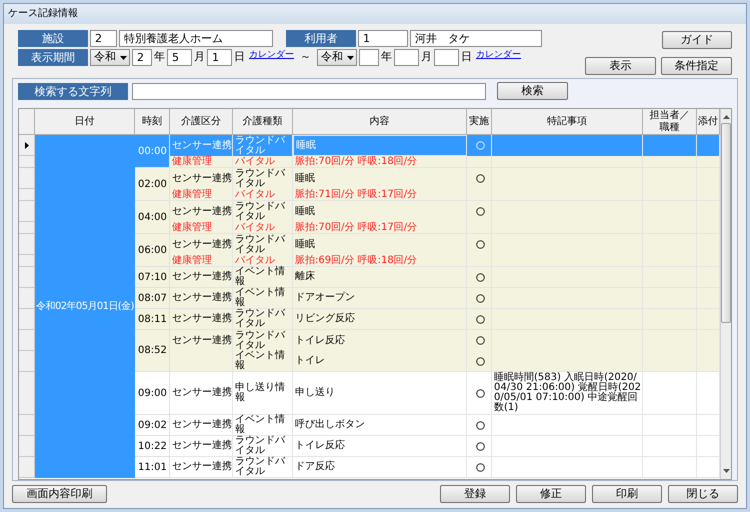 The image size is (750, 512). Describe the element at coordinates (670, 122) in the screenshot. I see `column-header: 担当者／職種` at that location.